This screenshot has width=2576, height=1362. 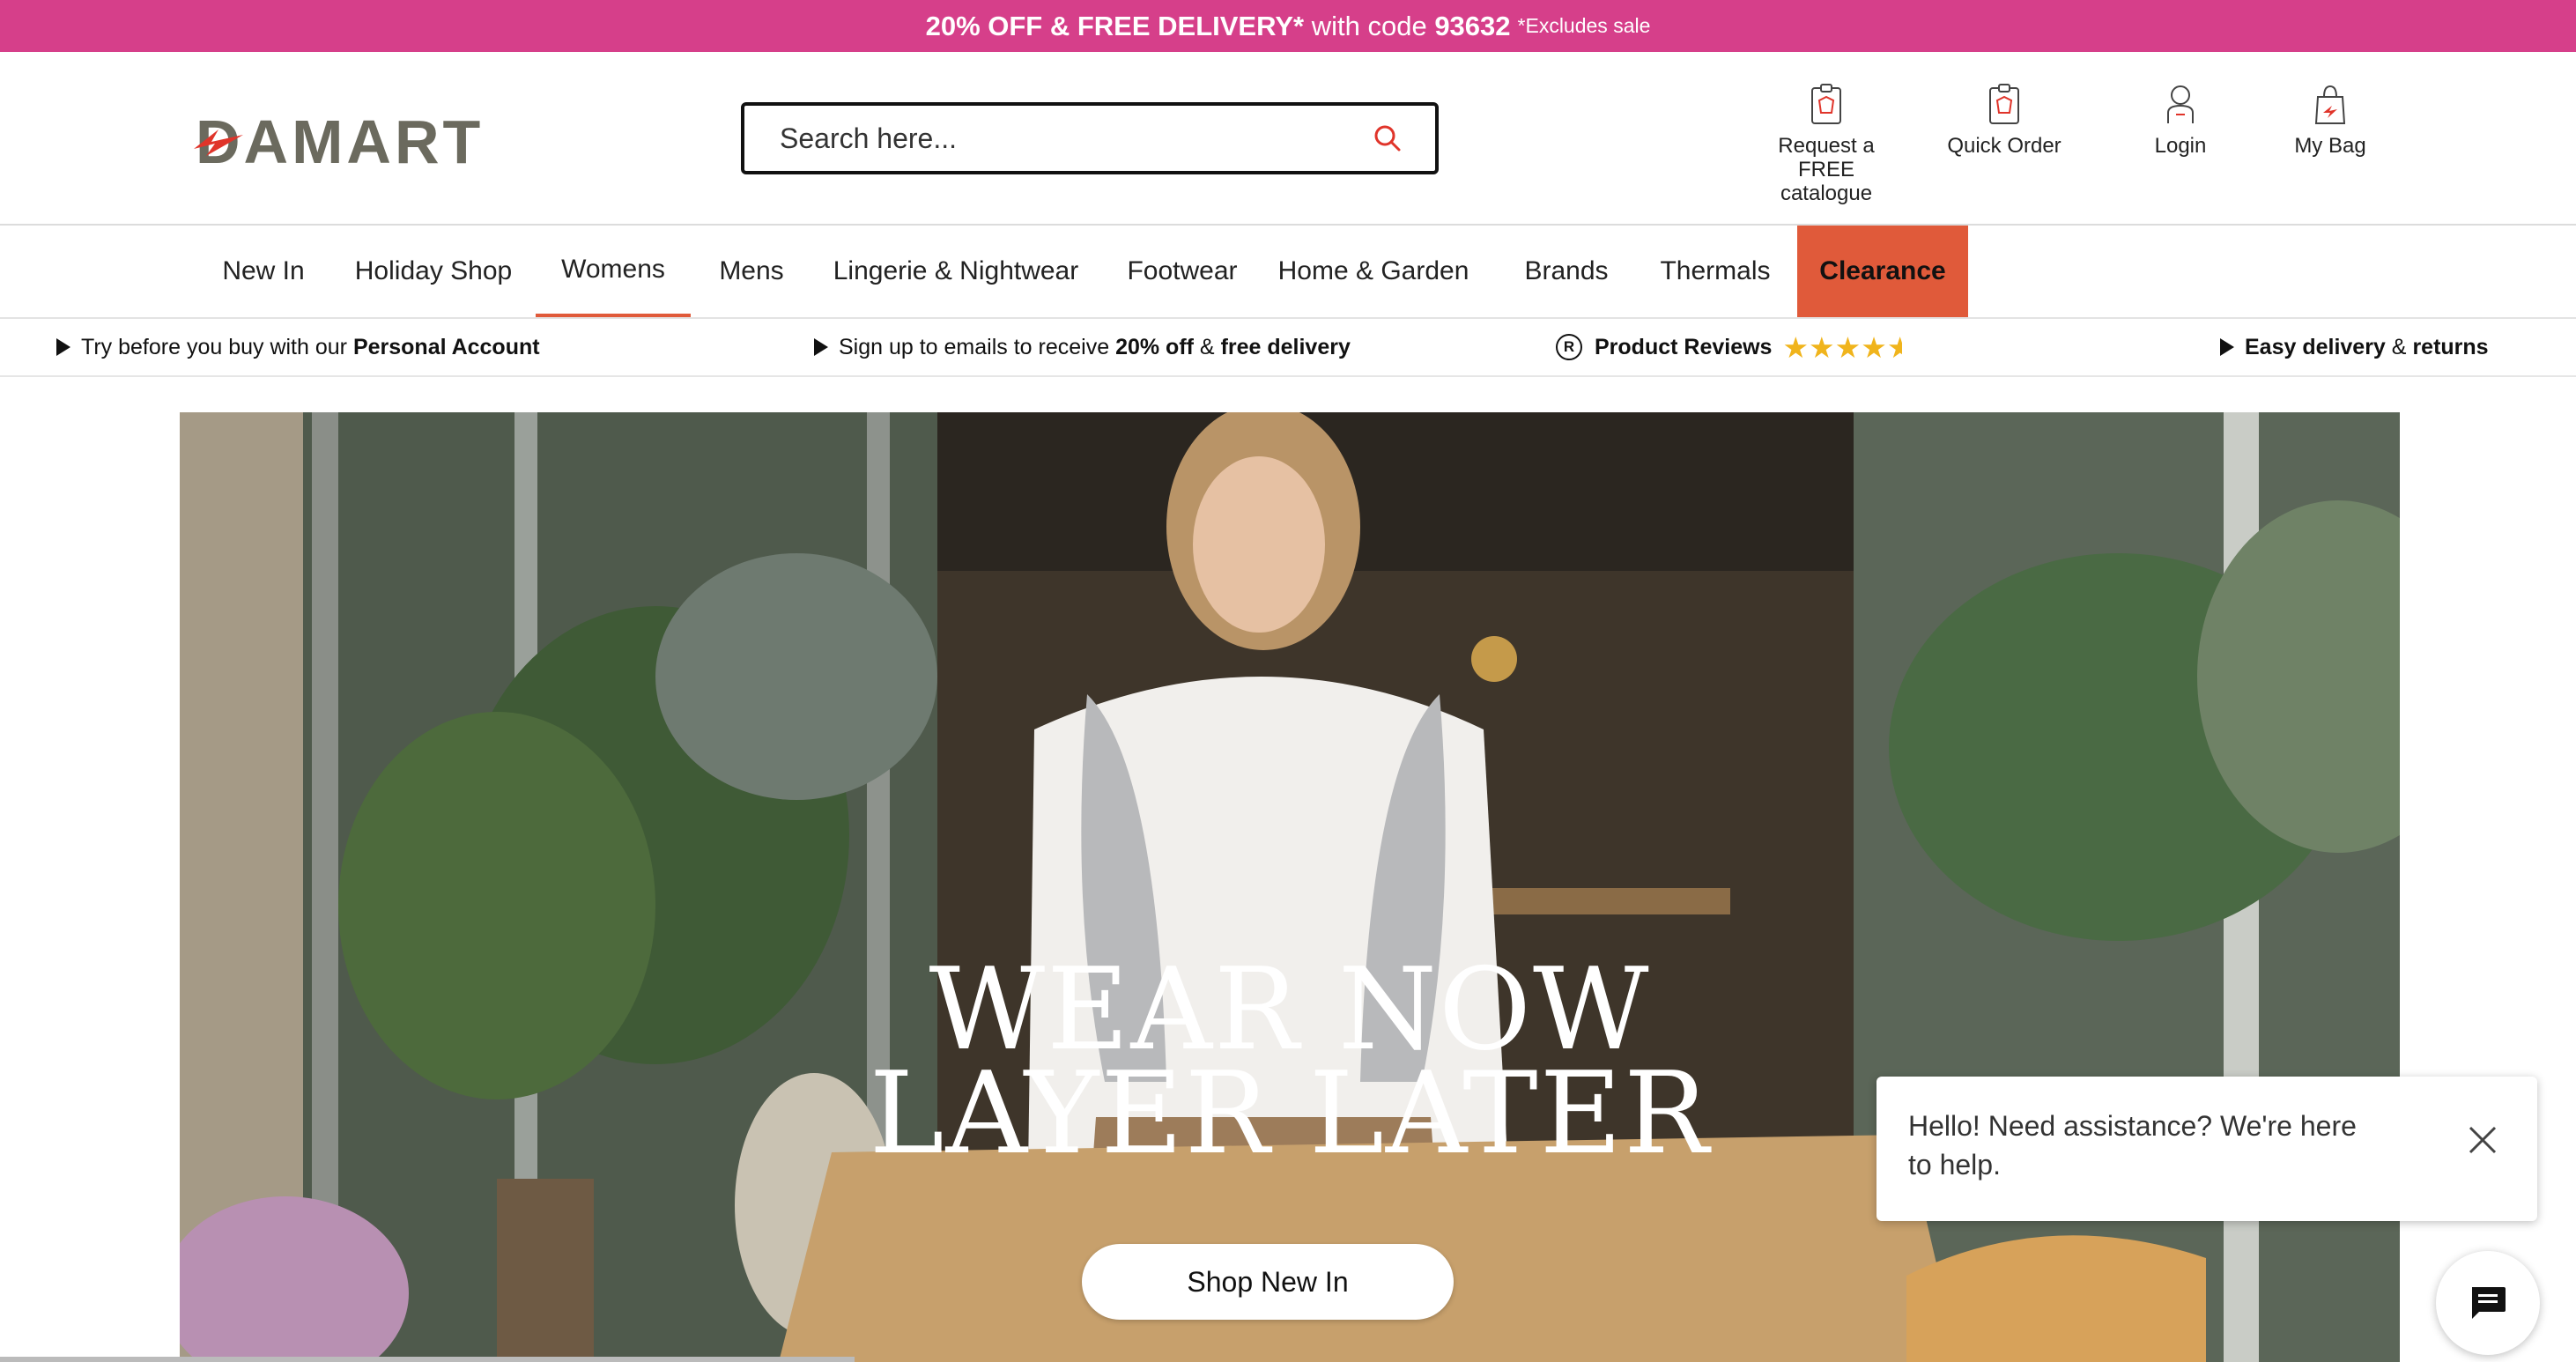 What do you see at coordinates (2399, 346) in the screenshot?
I see `usp-delivery-mid: &` at bounding box center [2399, 346].